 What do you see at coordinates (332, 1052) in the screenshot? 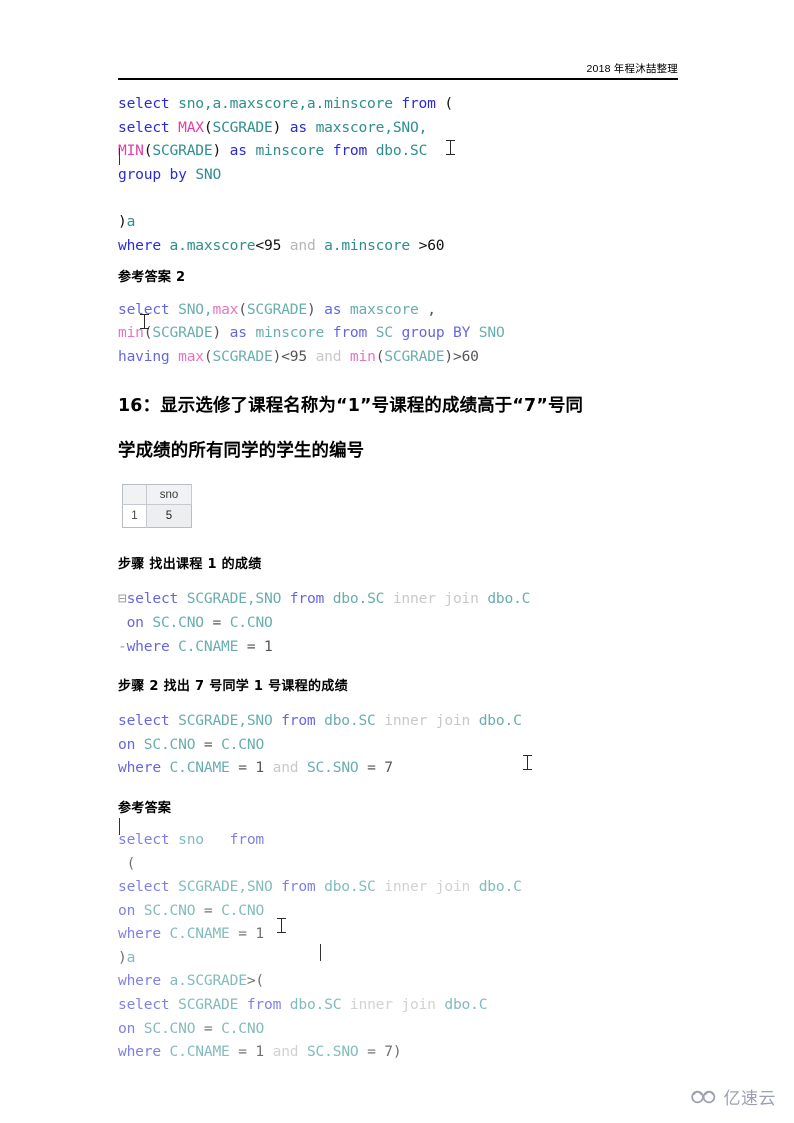
I see `code-token: SC.SNO` at bounding box center [332, 1052].